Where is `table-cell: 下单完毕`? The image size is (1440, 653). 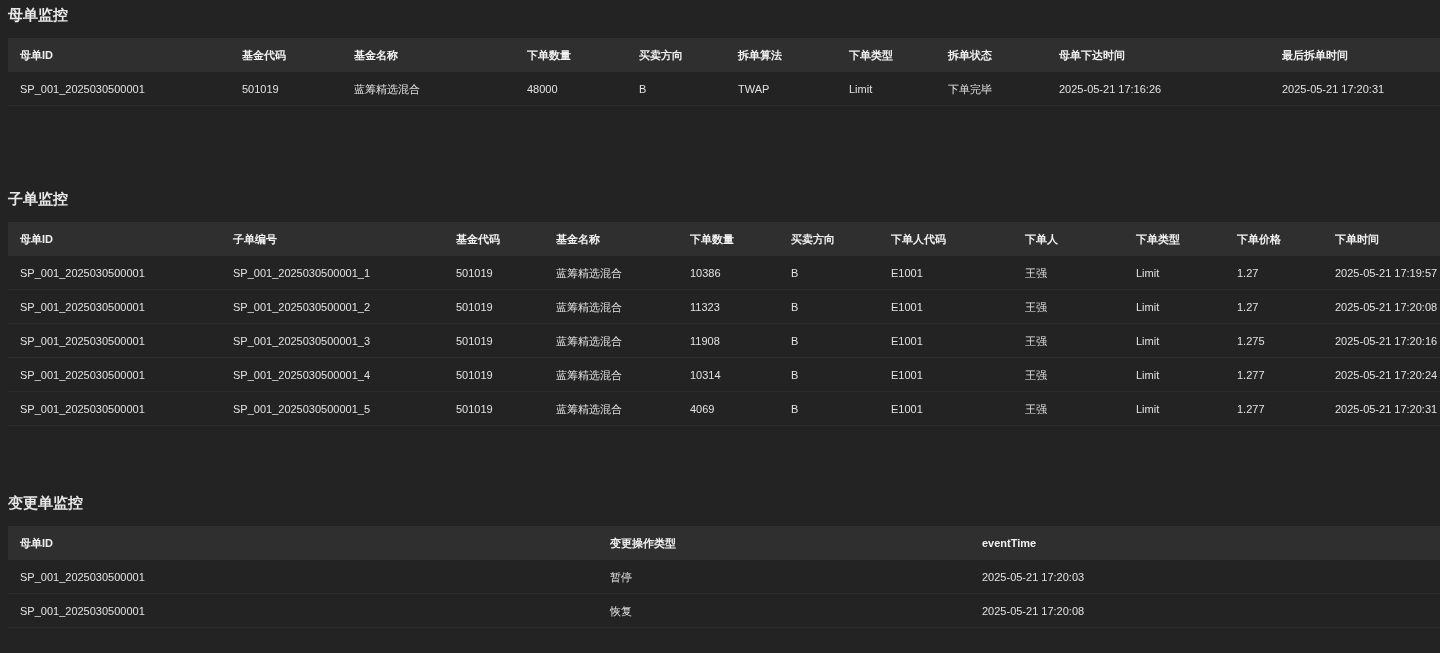
table-cell: 下单完毕 is located at coordinates (991, 89).